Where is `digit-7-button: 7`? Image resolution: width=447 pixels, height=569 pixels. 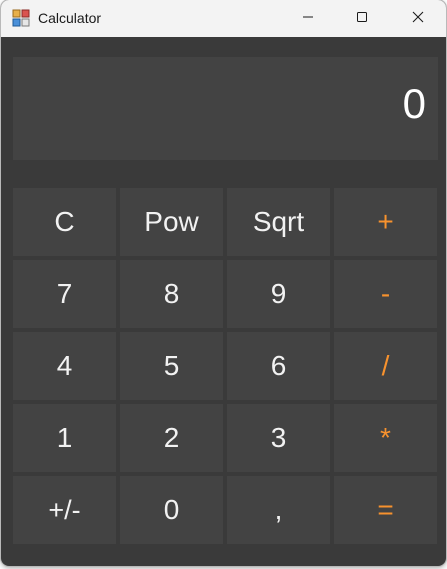 digit-7-button: 7 is located at coordinates (64, 294).